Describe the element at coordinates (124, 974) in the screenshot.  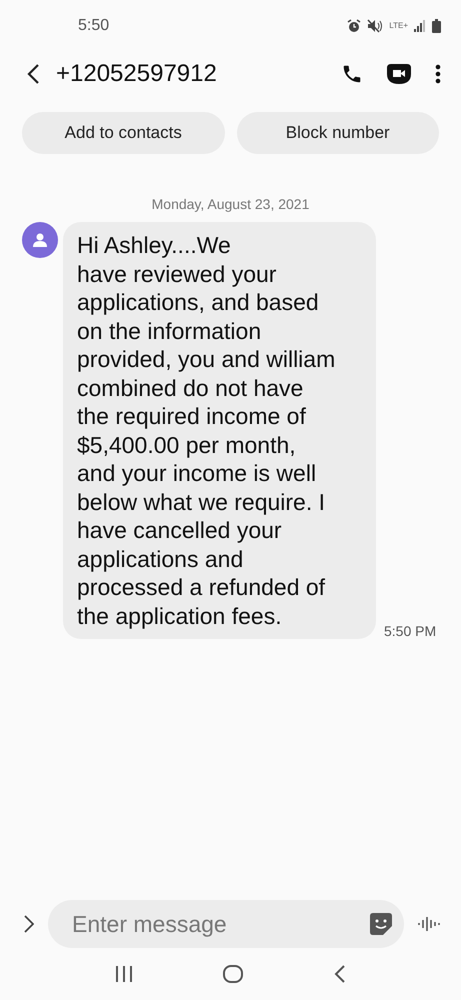
I see `recent-apps-icon` at that location.